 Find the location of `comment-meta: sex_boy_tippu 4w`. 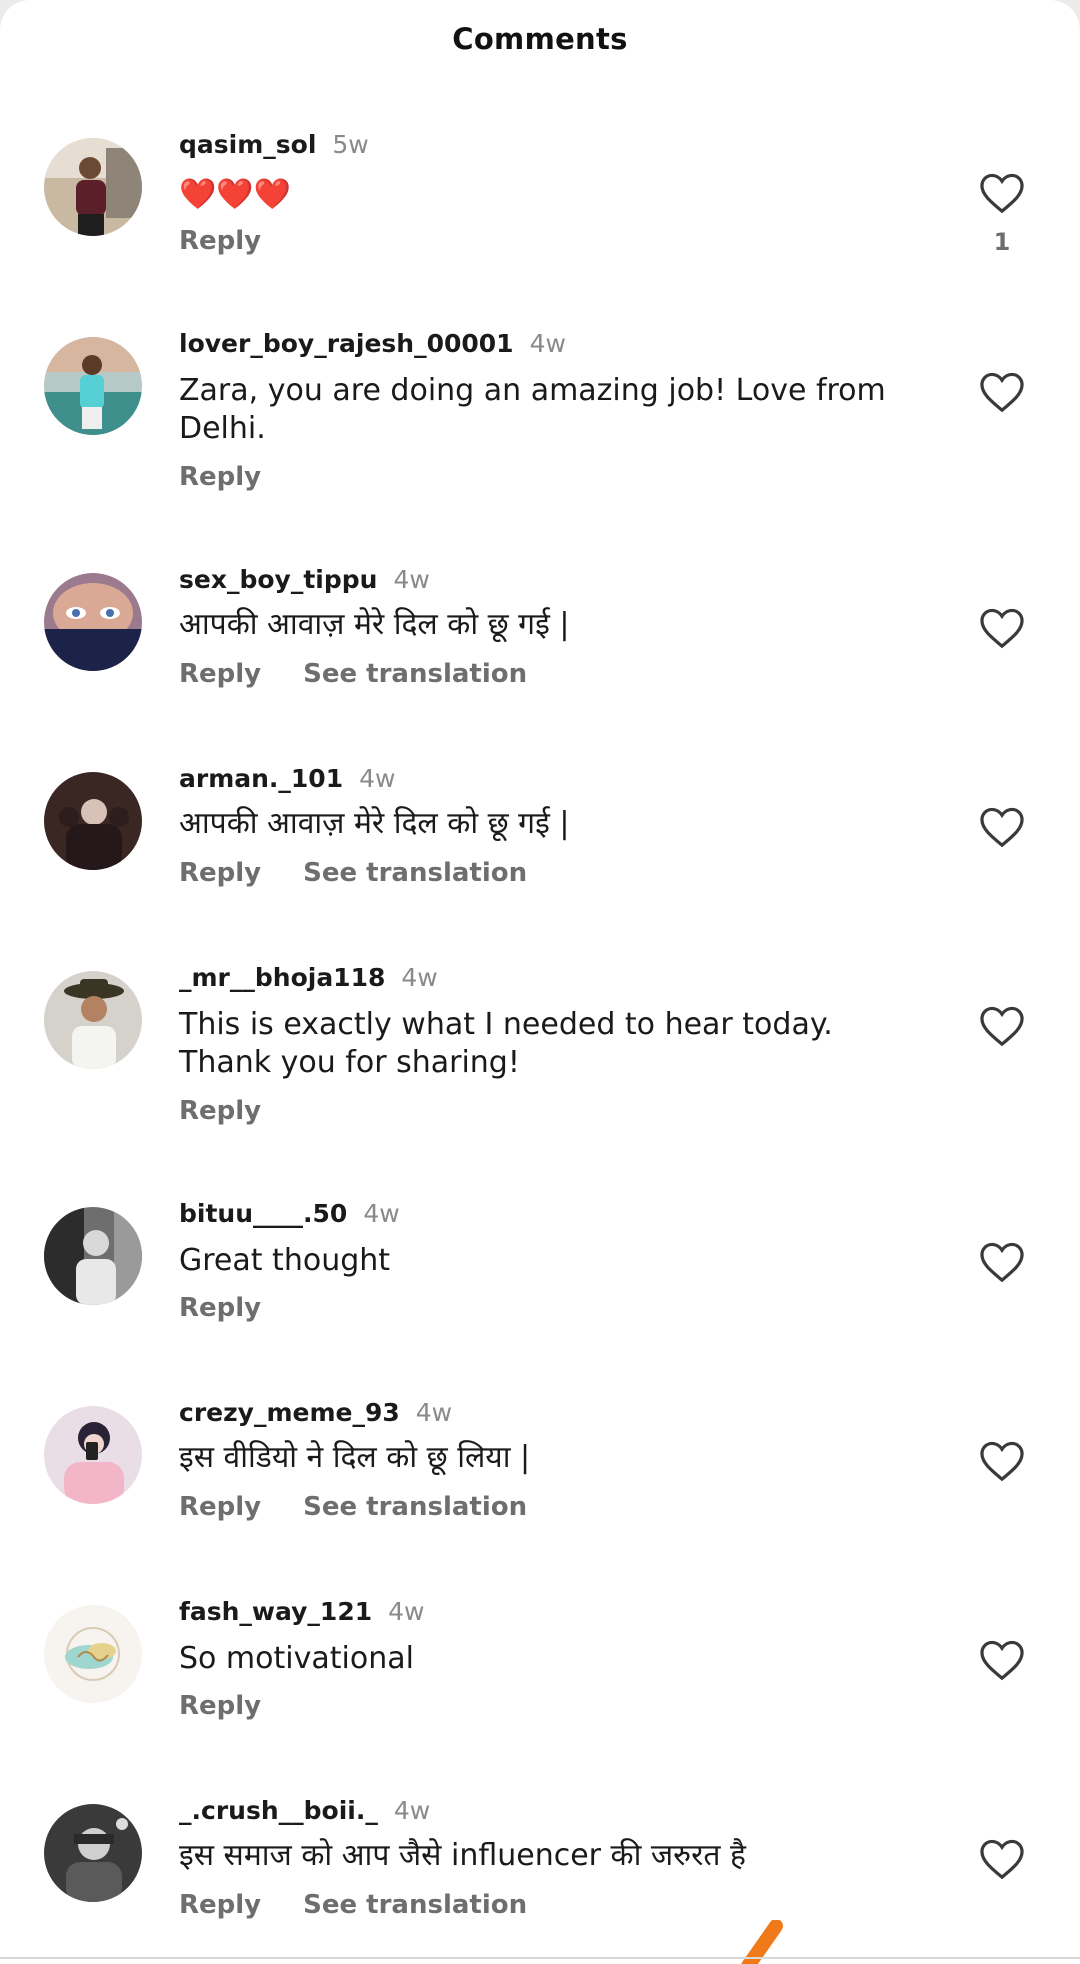

comment-meta: sex_boy_tippu 4w is located at coordinates (304, 579).